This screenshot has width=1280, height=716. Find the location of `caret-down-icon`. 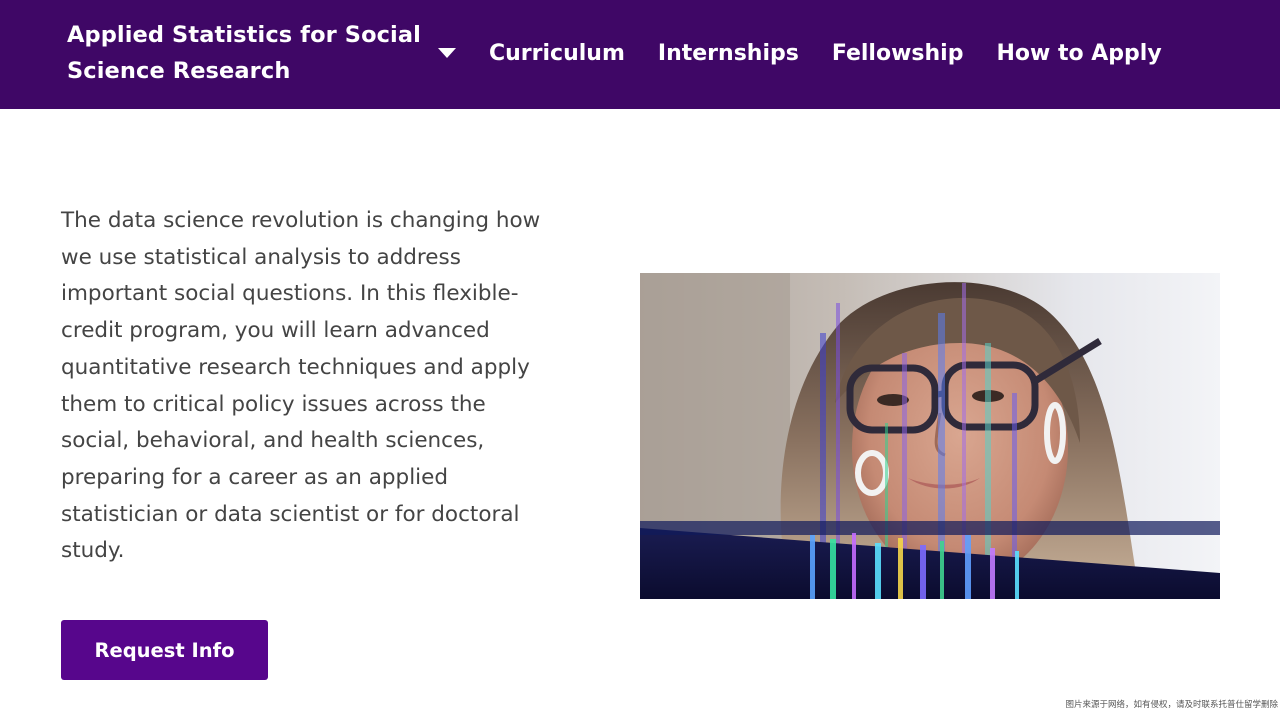

caret-down-icon is located at coordinates (447, 53).